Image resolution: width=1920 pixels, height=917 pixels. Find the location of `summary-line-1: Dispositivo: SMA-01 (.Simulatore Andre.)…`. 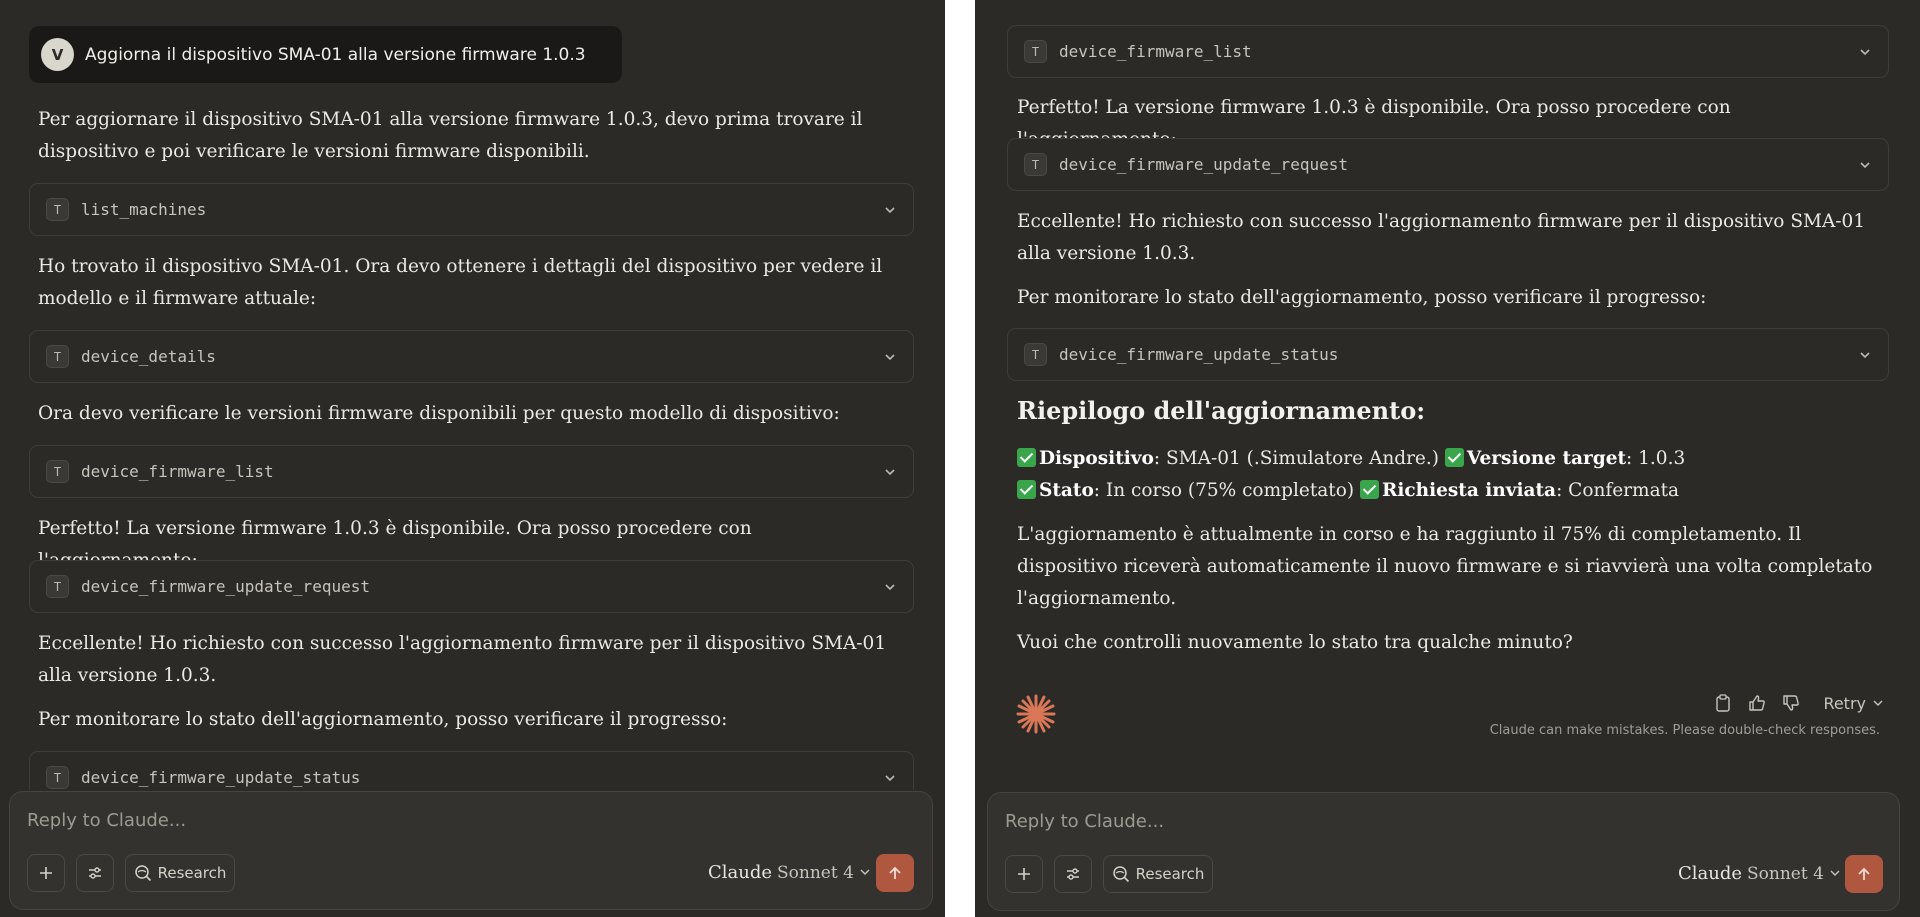

summary-line-1: Dispositivo: SMA-01 (.Simulatore Andre.)… is located at coordinates (1447, 459).